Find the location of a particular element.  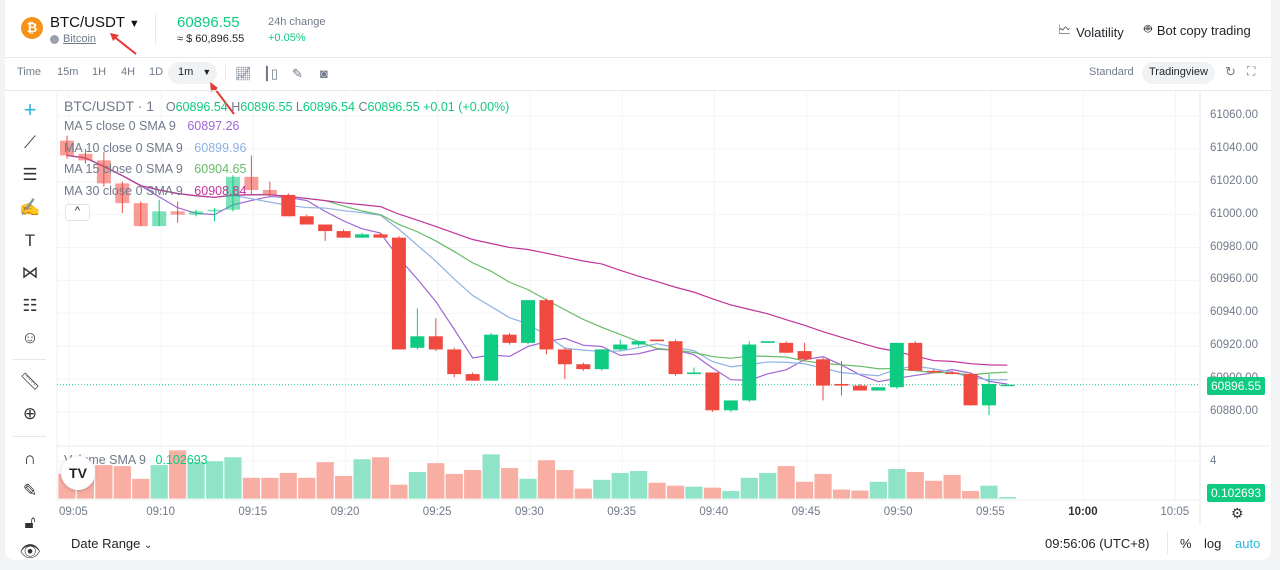

volume-current-tag: 0.102693 is located at coordinates (1236, 493).